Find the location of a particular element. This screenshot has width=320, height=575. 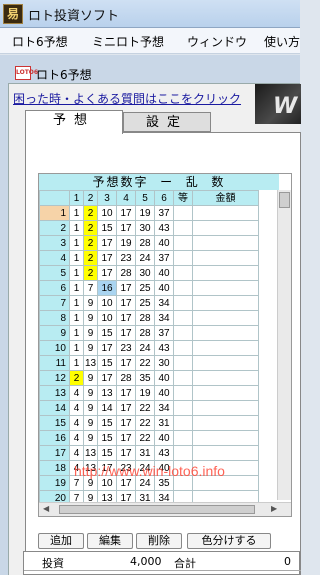

help-link: 困った時・よくある質問はここをクリック is located at coordinates (127, 98).